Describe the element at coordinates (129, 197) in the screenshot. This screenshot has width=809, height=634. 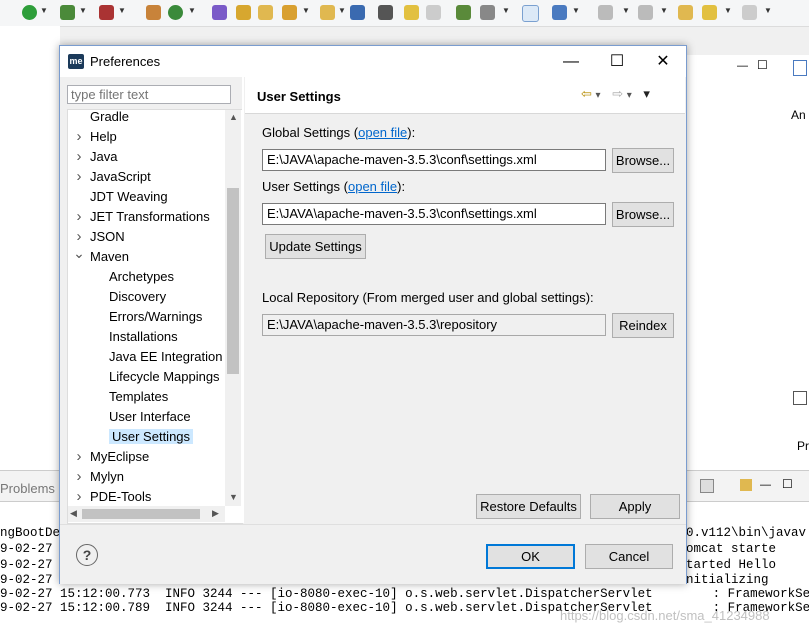
I see `tree-item: JDT Weaving` at that location.